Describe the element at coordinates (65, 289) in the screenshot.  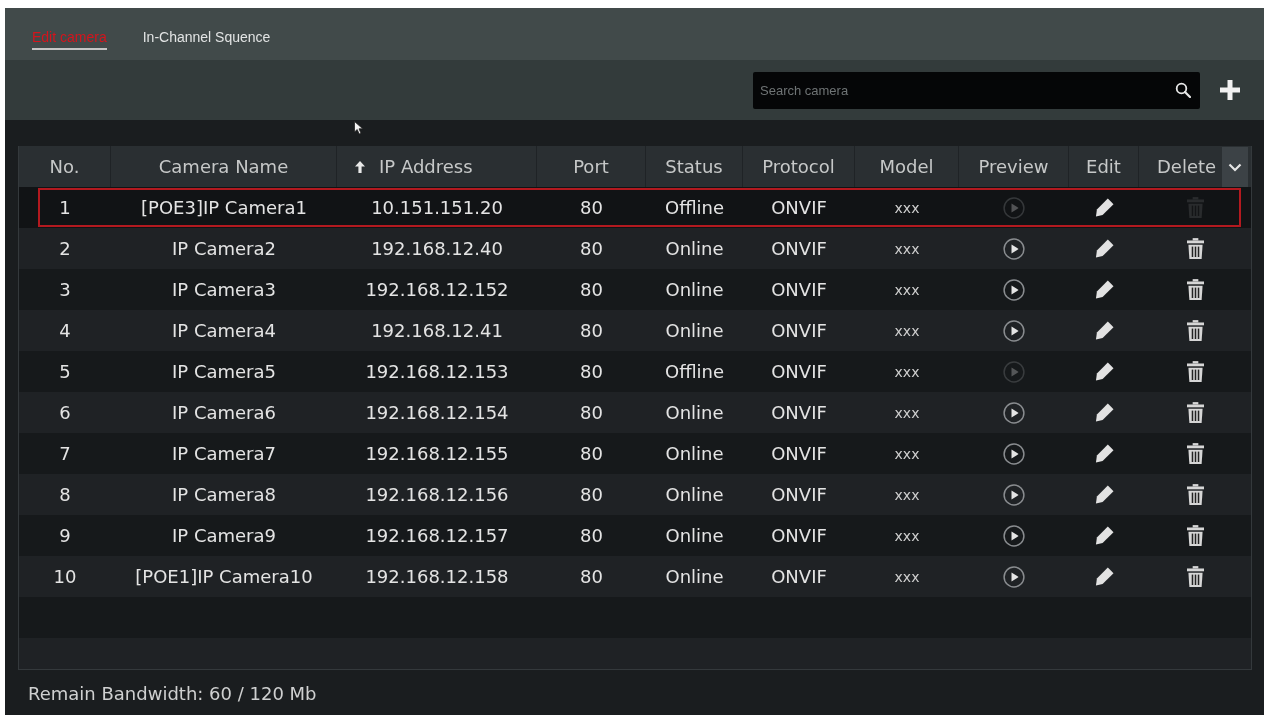
I see `table-cell: 3` at that location.